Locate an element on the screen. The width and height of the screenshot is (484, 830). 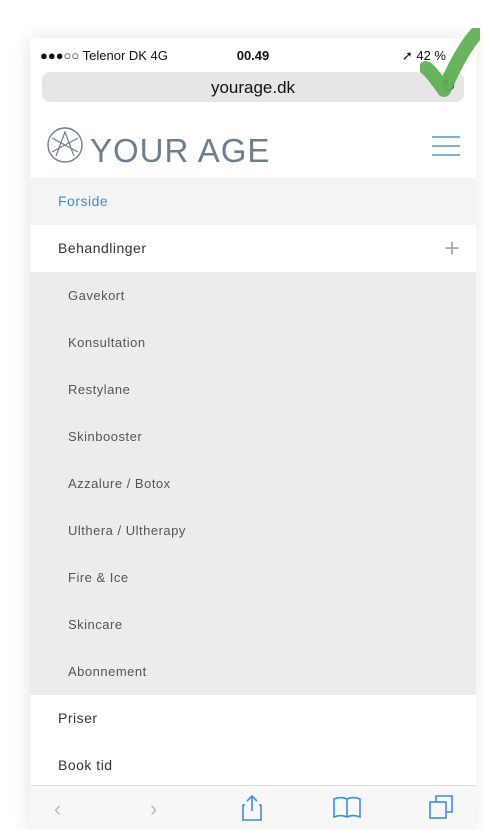
browser-toolbar: ‹ › is located at coordinates (253, 807).